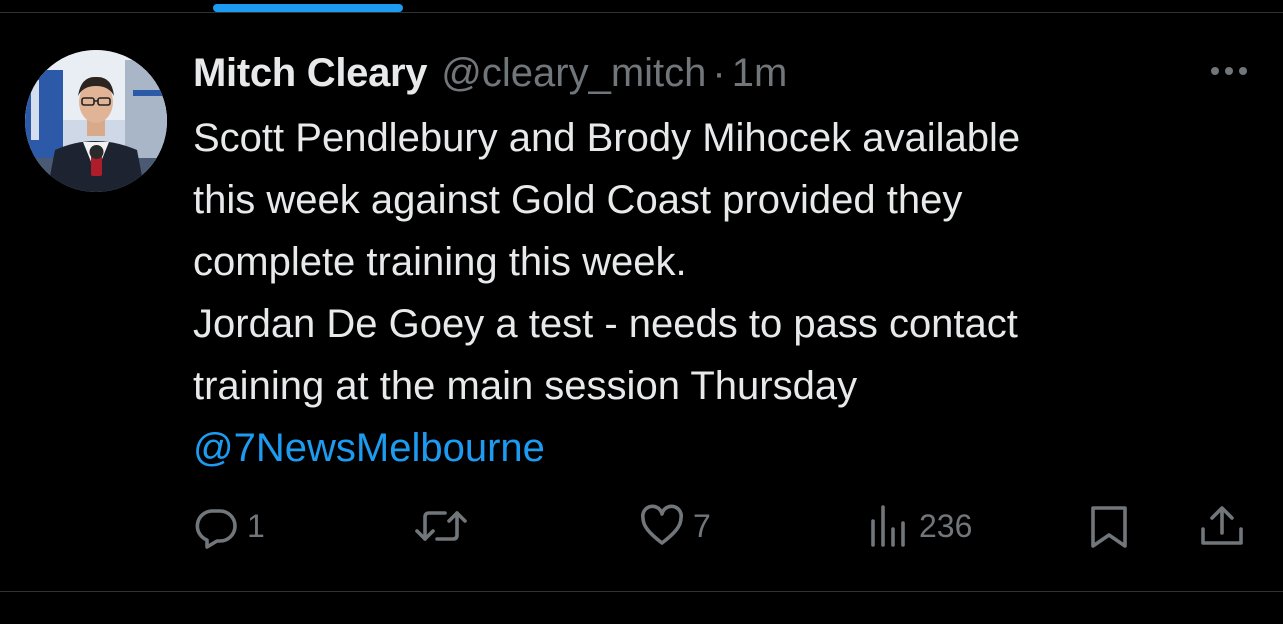 This screenshot has width=1283, height=624. I want to click on reply-button: 1, so click(229, 526).